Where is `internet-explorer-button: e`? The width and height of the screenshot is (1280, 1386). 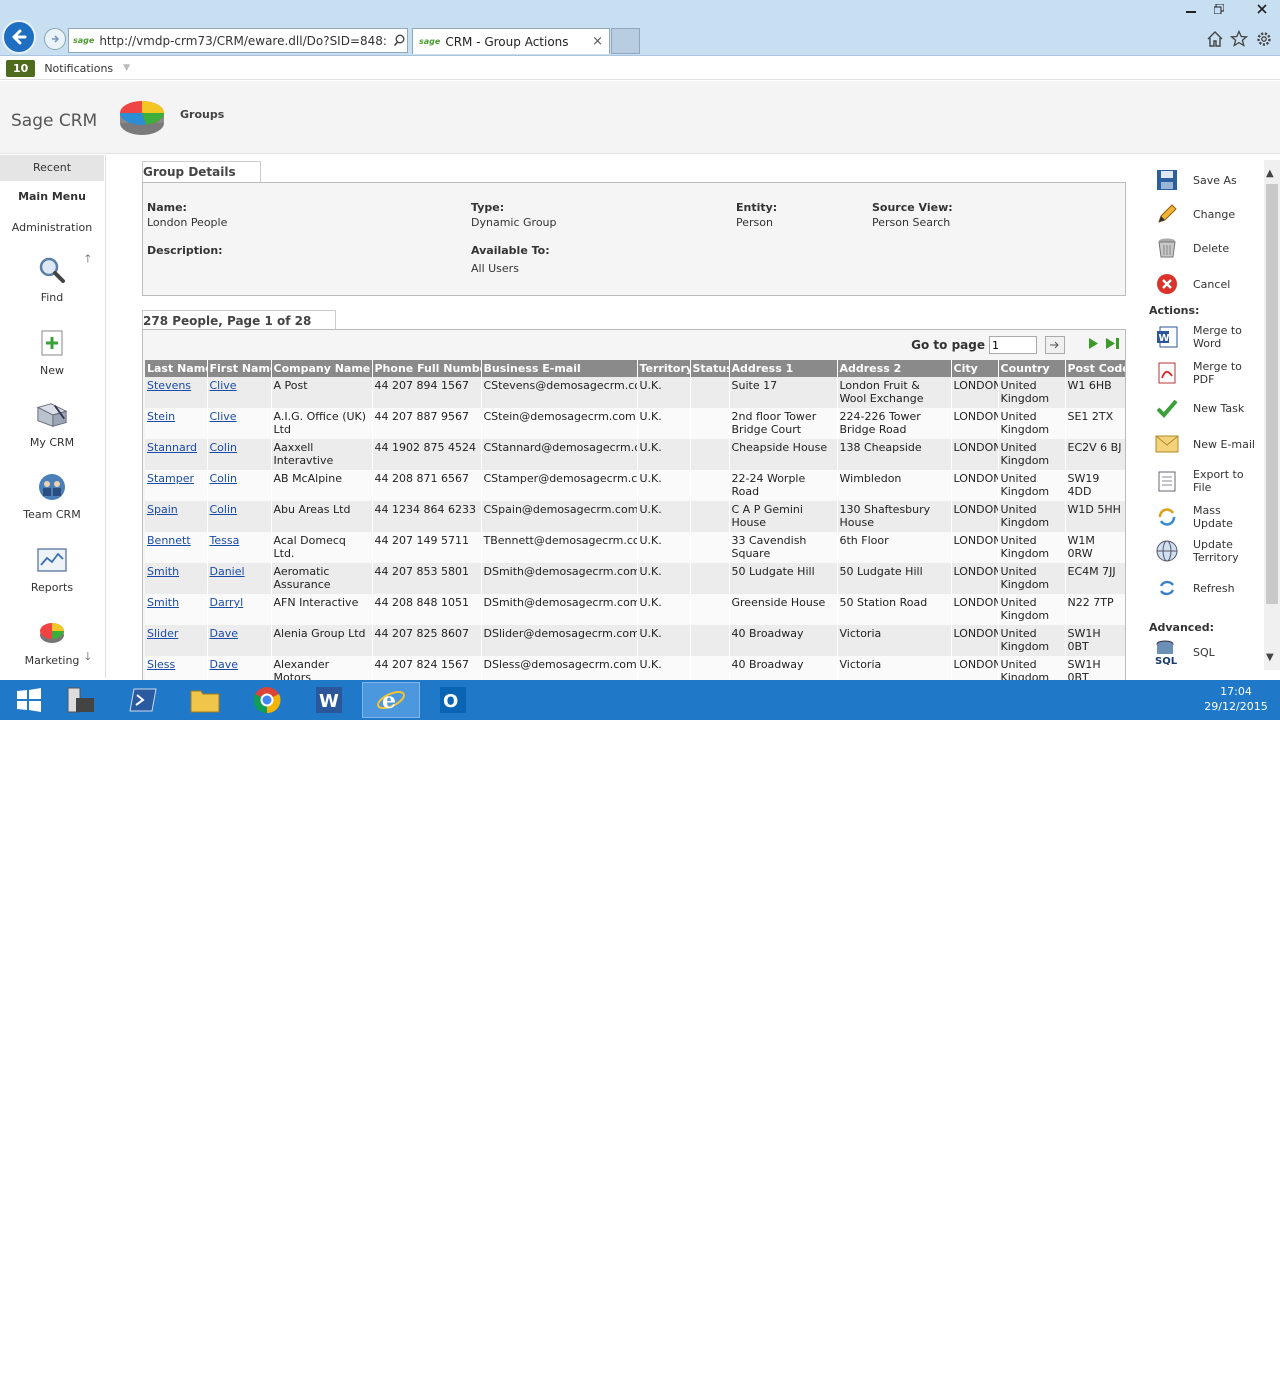 internet-explorer-button: e is located at coordinates (391, 700).